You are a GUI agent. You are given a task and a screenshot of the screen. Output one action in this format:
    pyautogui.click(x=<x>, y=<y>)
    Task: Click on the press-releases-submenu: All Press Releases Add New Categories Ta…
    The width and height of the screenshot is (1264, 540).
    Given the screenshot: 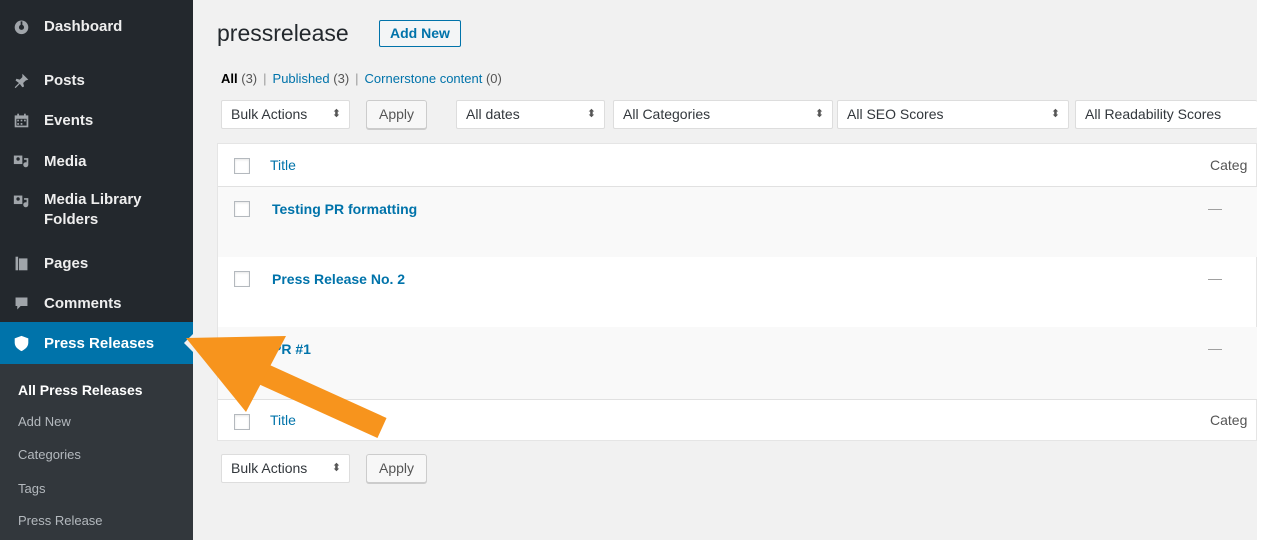 What is the action you would take?
    pyautogui.click(x=96, y=452)
    